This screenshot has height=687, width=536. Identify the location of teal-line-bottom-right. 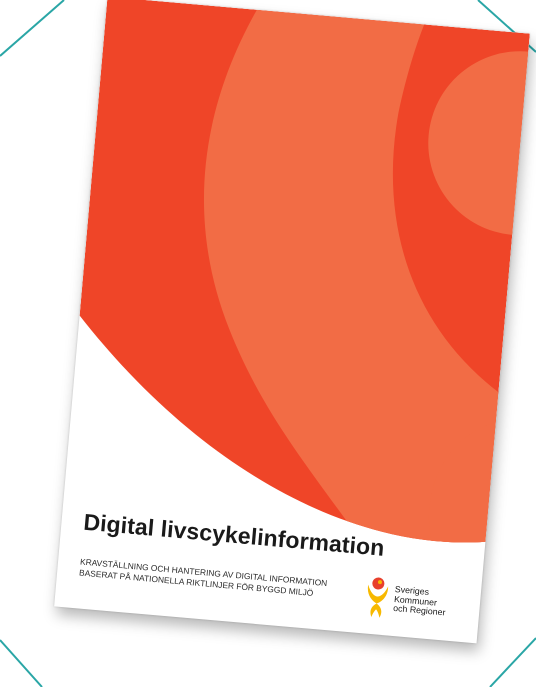
(512, 662).